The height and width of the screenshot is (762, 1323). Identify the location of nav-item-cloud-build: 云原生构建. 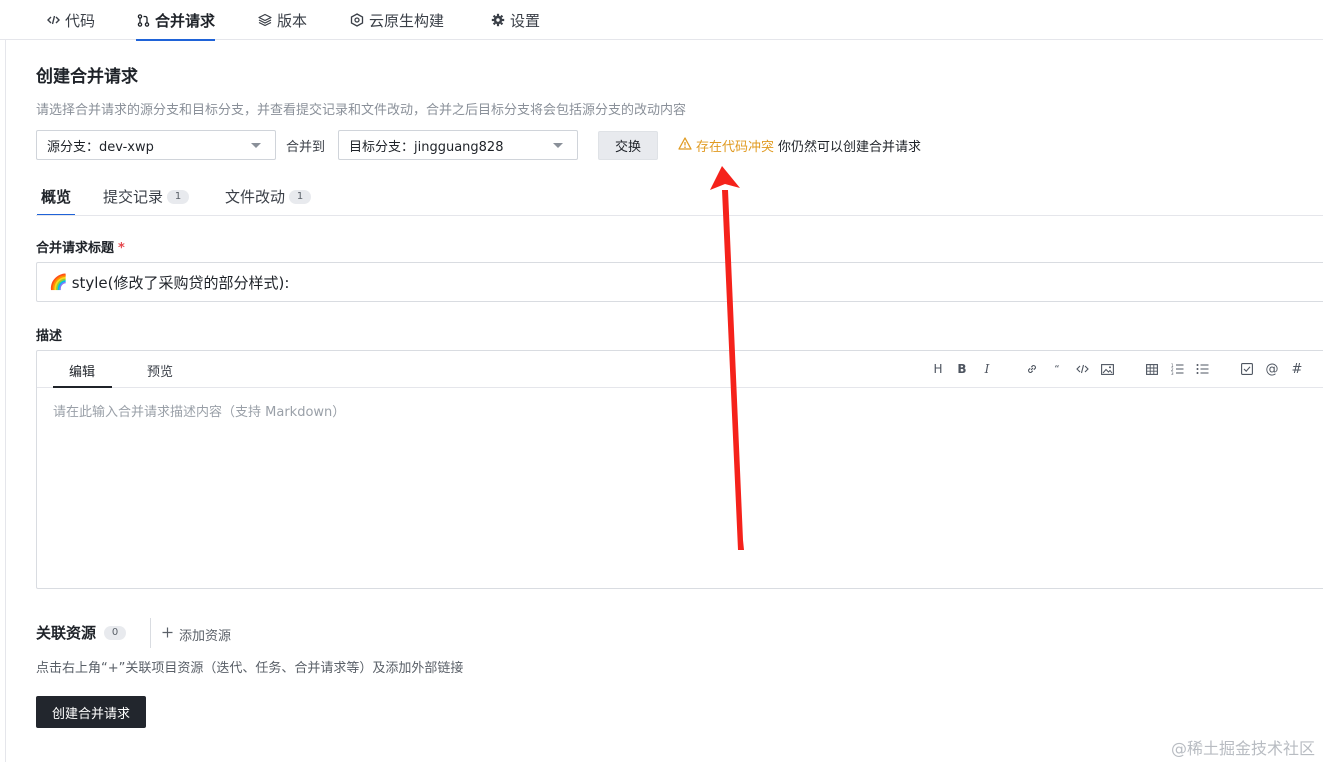
(397, 20).